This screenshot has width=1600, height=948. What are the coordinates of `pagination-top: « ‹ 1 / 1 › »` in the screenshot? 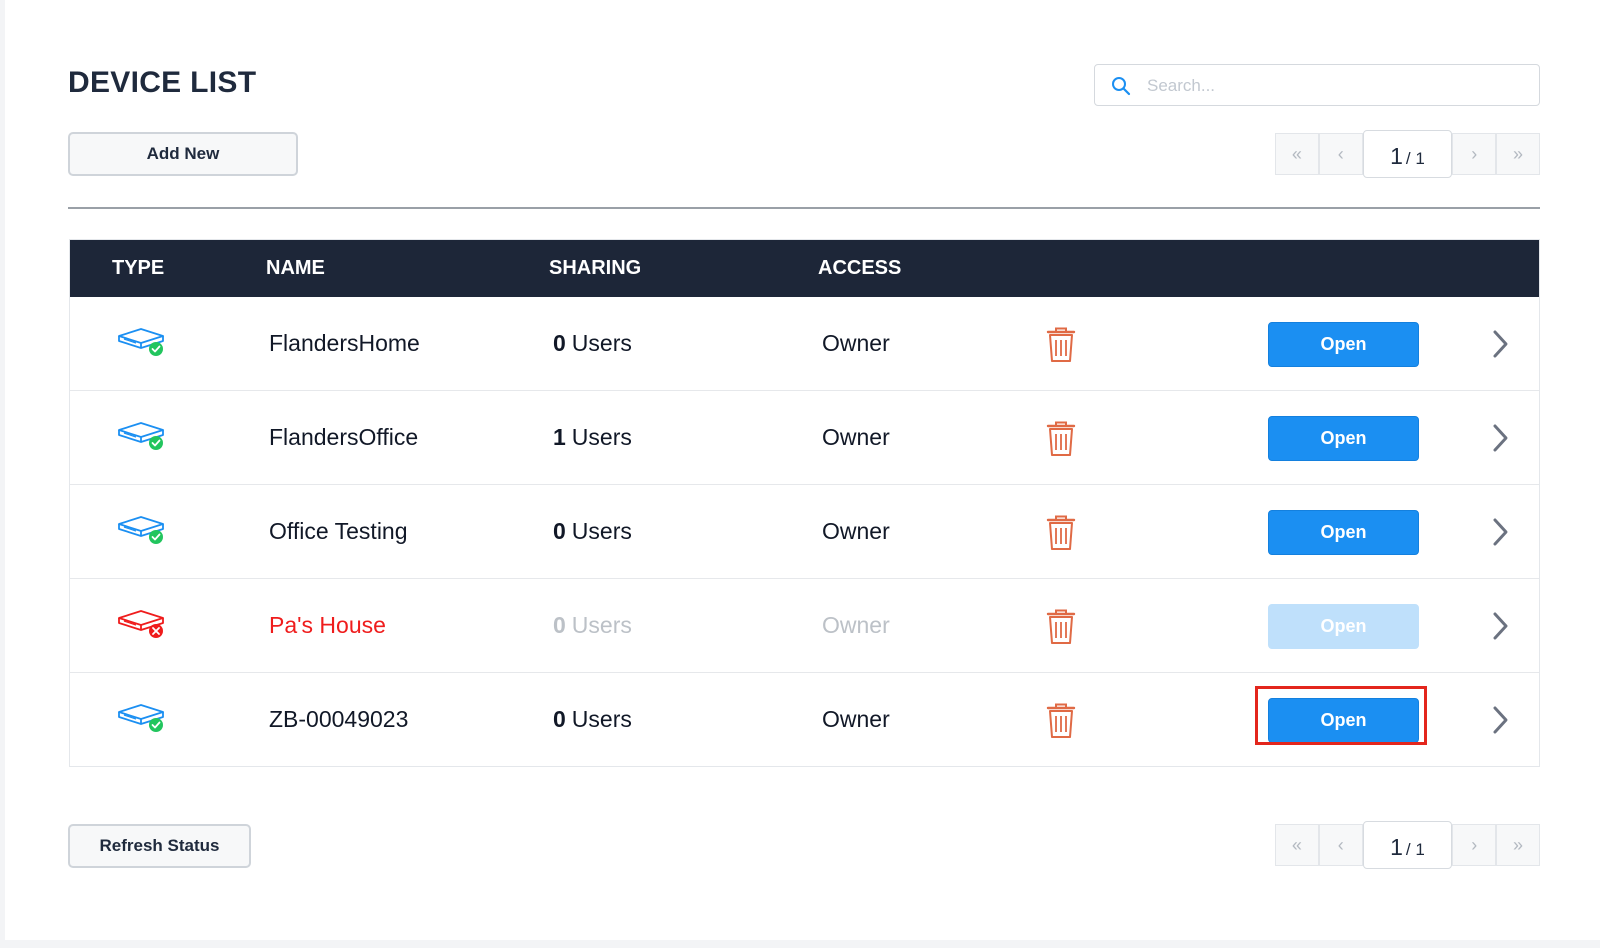 It's located at (1407, 154).